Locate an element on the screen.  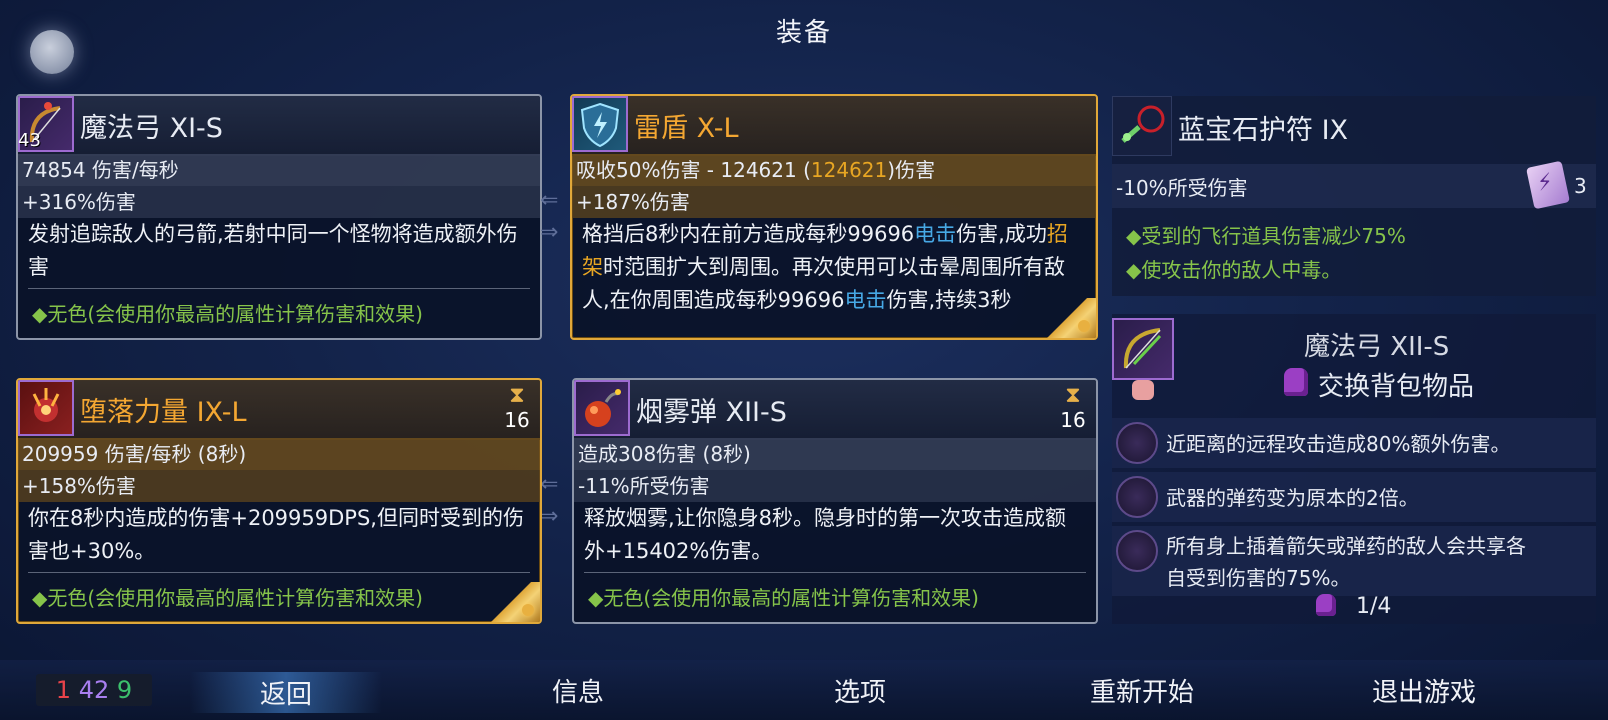
shield-icon is located at coordinates (600, 124).